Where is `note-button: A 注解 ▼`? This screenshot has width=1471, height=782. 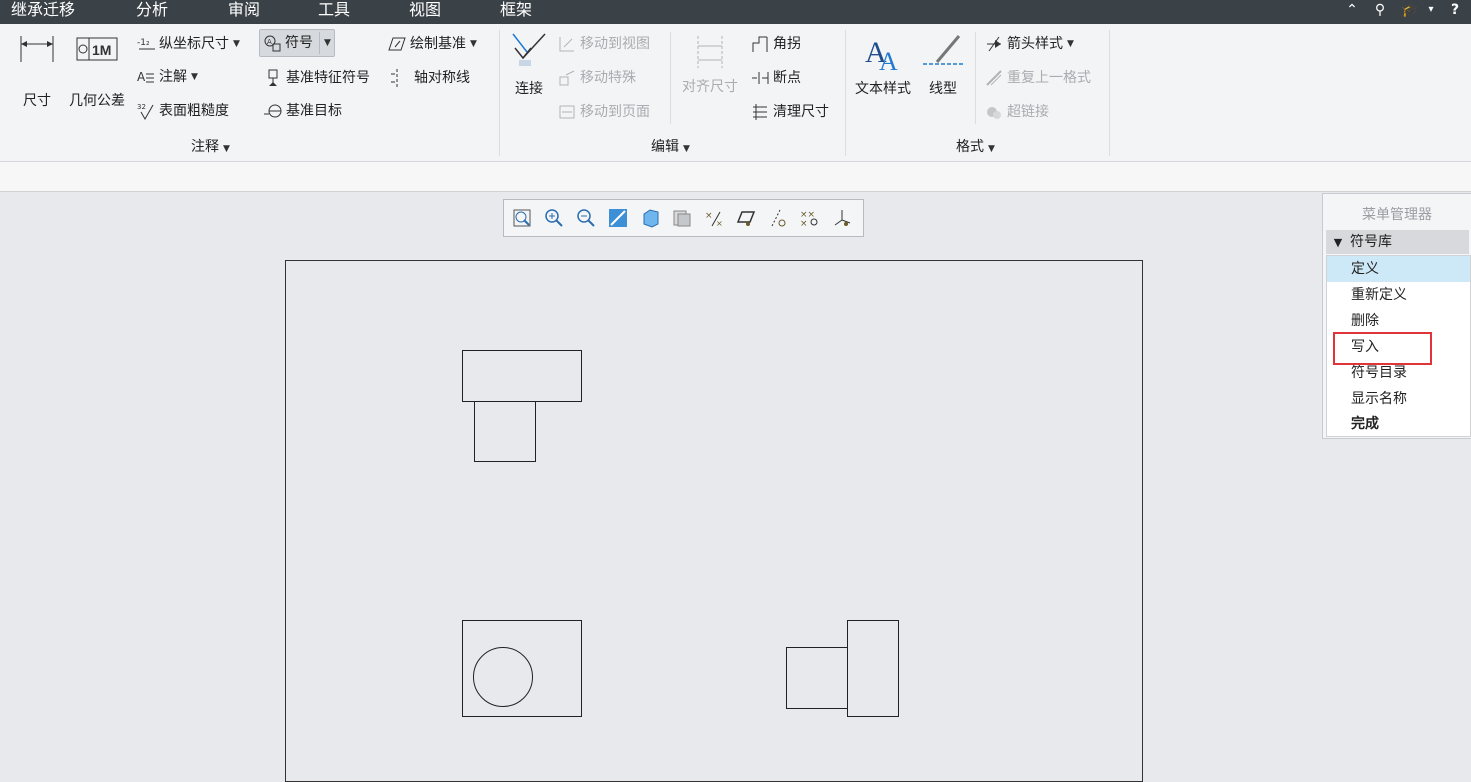
note-button: A 注解 ▼ is located at coordinates (167, 77).